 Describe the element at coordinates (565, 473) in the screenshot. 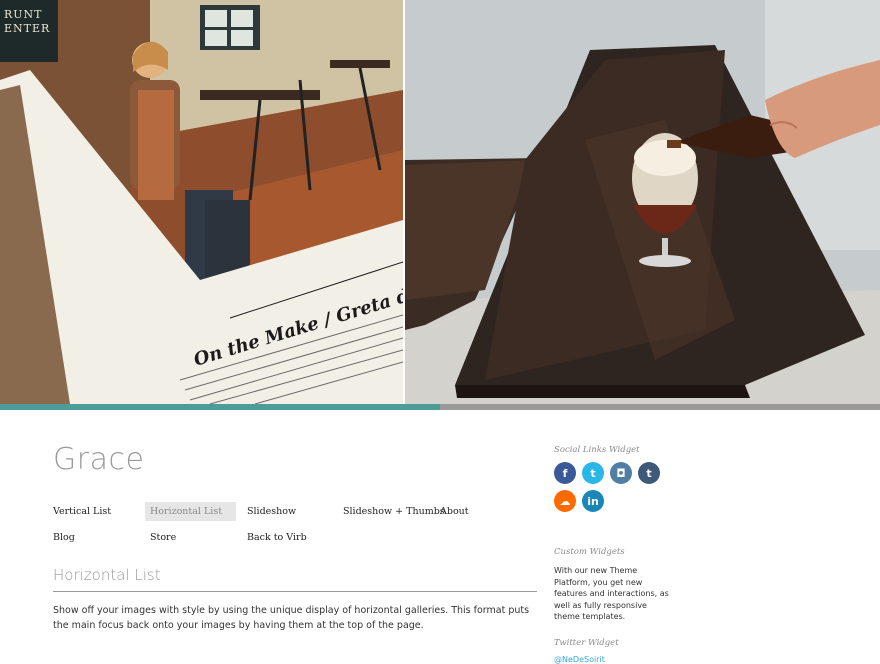

I see `facebook-icon: f` at that location.